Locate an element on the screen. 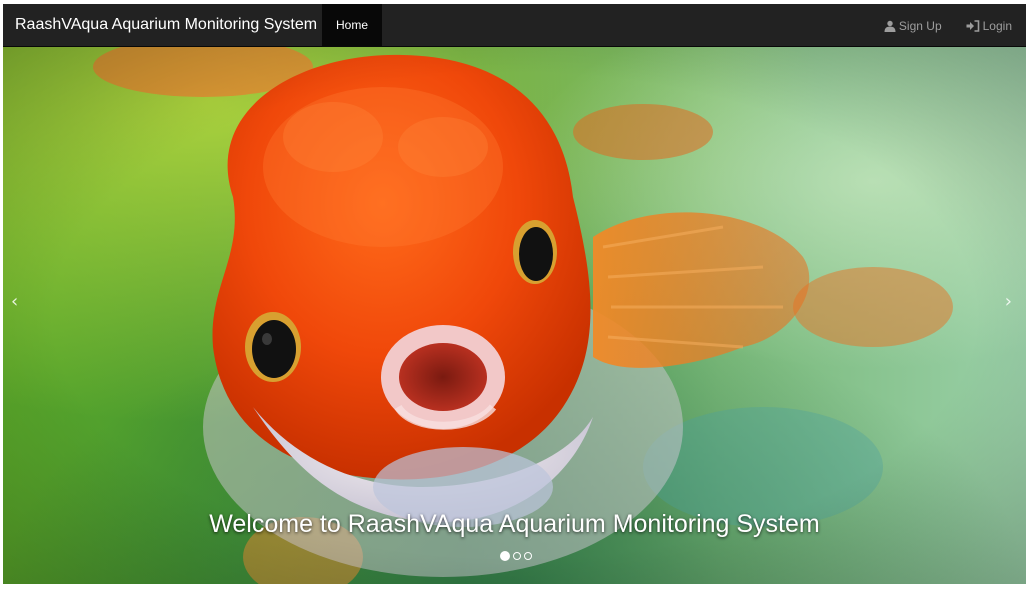  carousel-next-control: › is located at coordinates (981, 315).